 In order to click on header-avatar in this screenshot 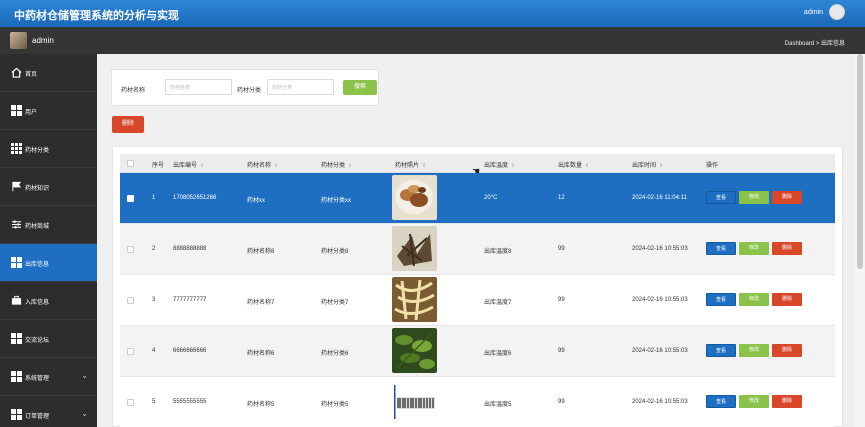, I will do `click(837, 12)`.